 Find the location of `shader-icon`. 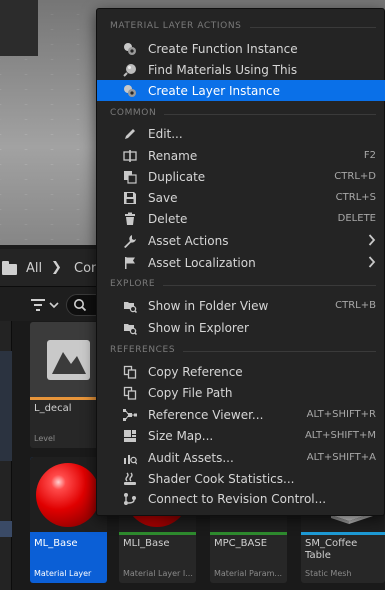

shader-icon is located at coordinates (130, 478).